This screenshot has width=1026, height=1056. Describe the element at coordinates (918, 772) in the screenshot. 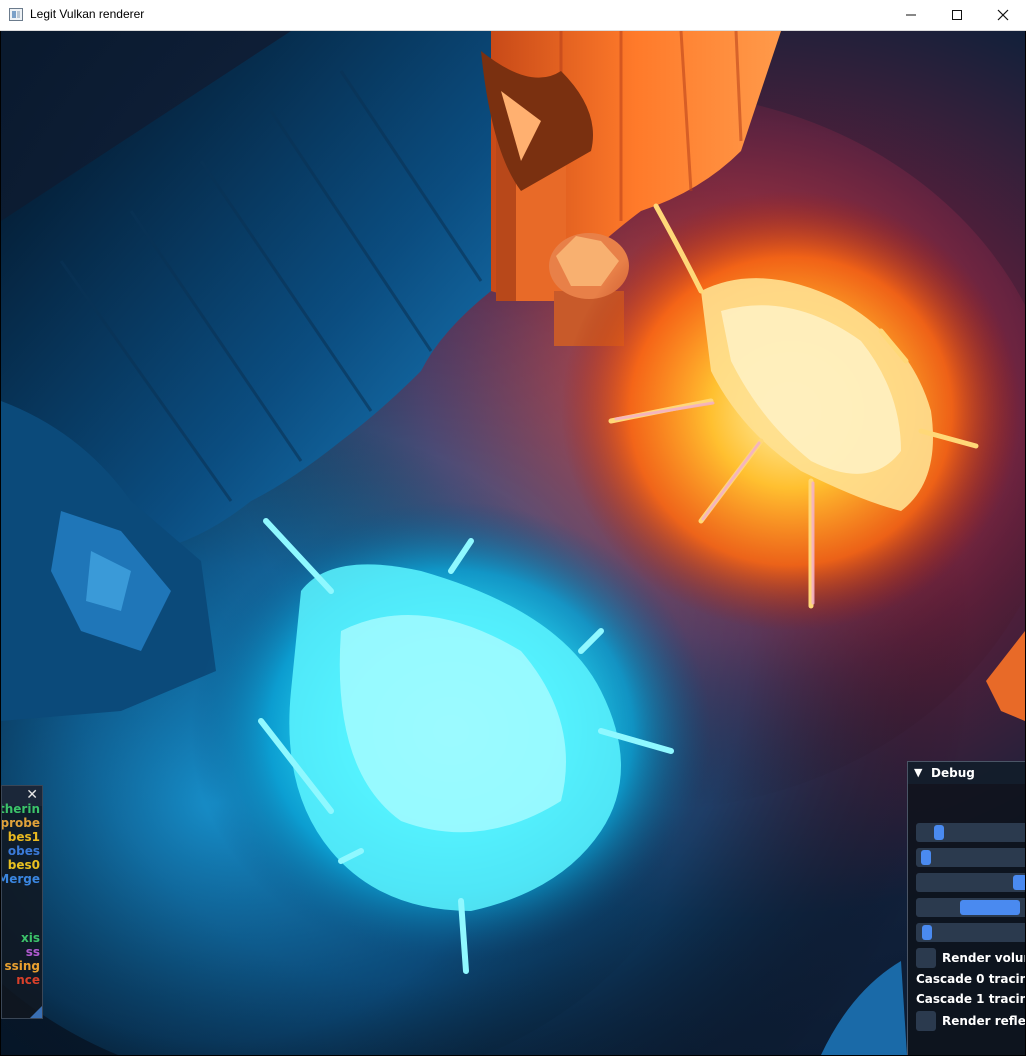

I see `collapse-arrow-icon: ▼` at that location.